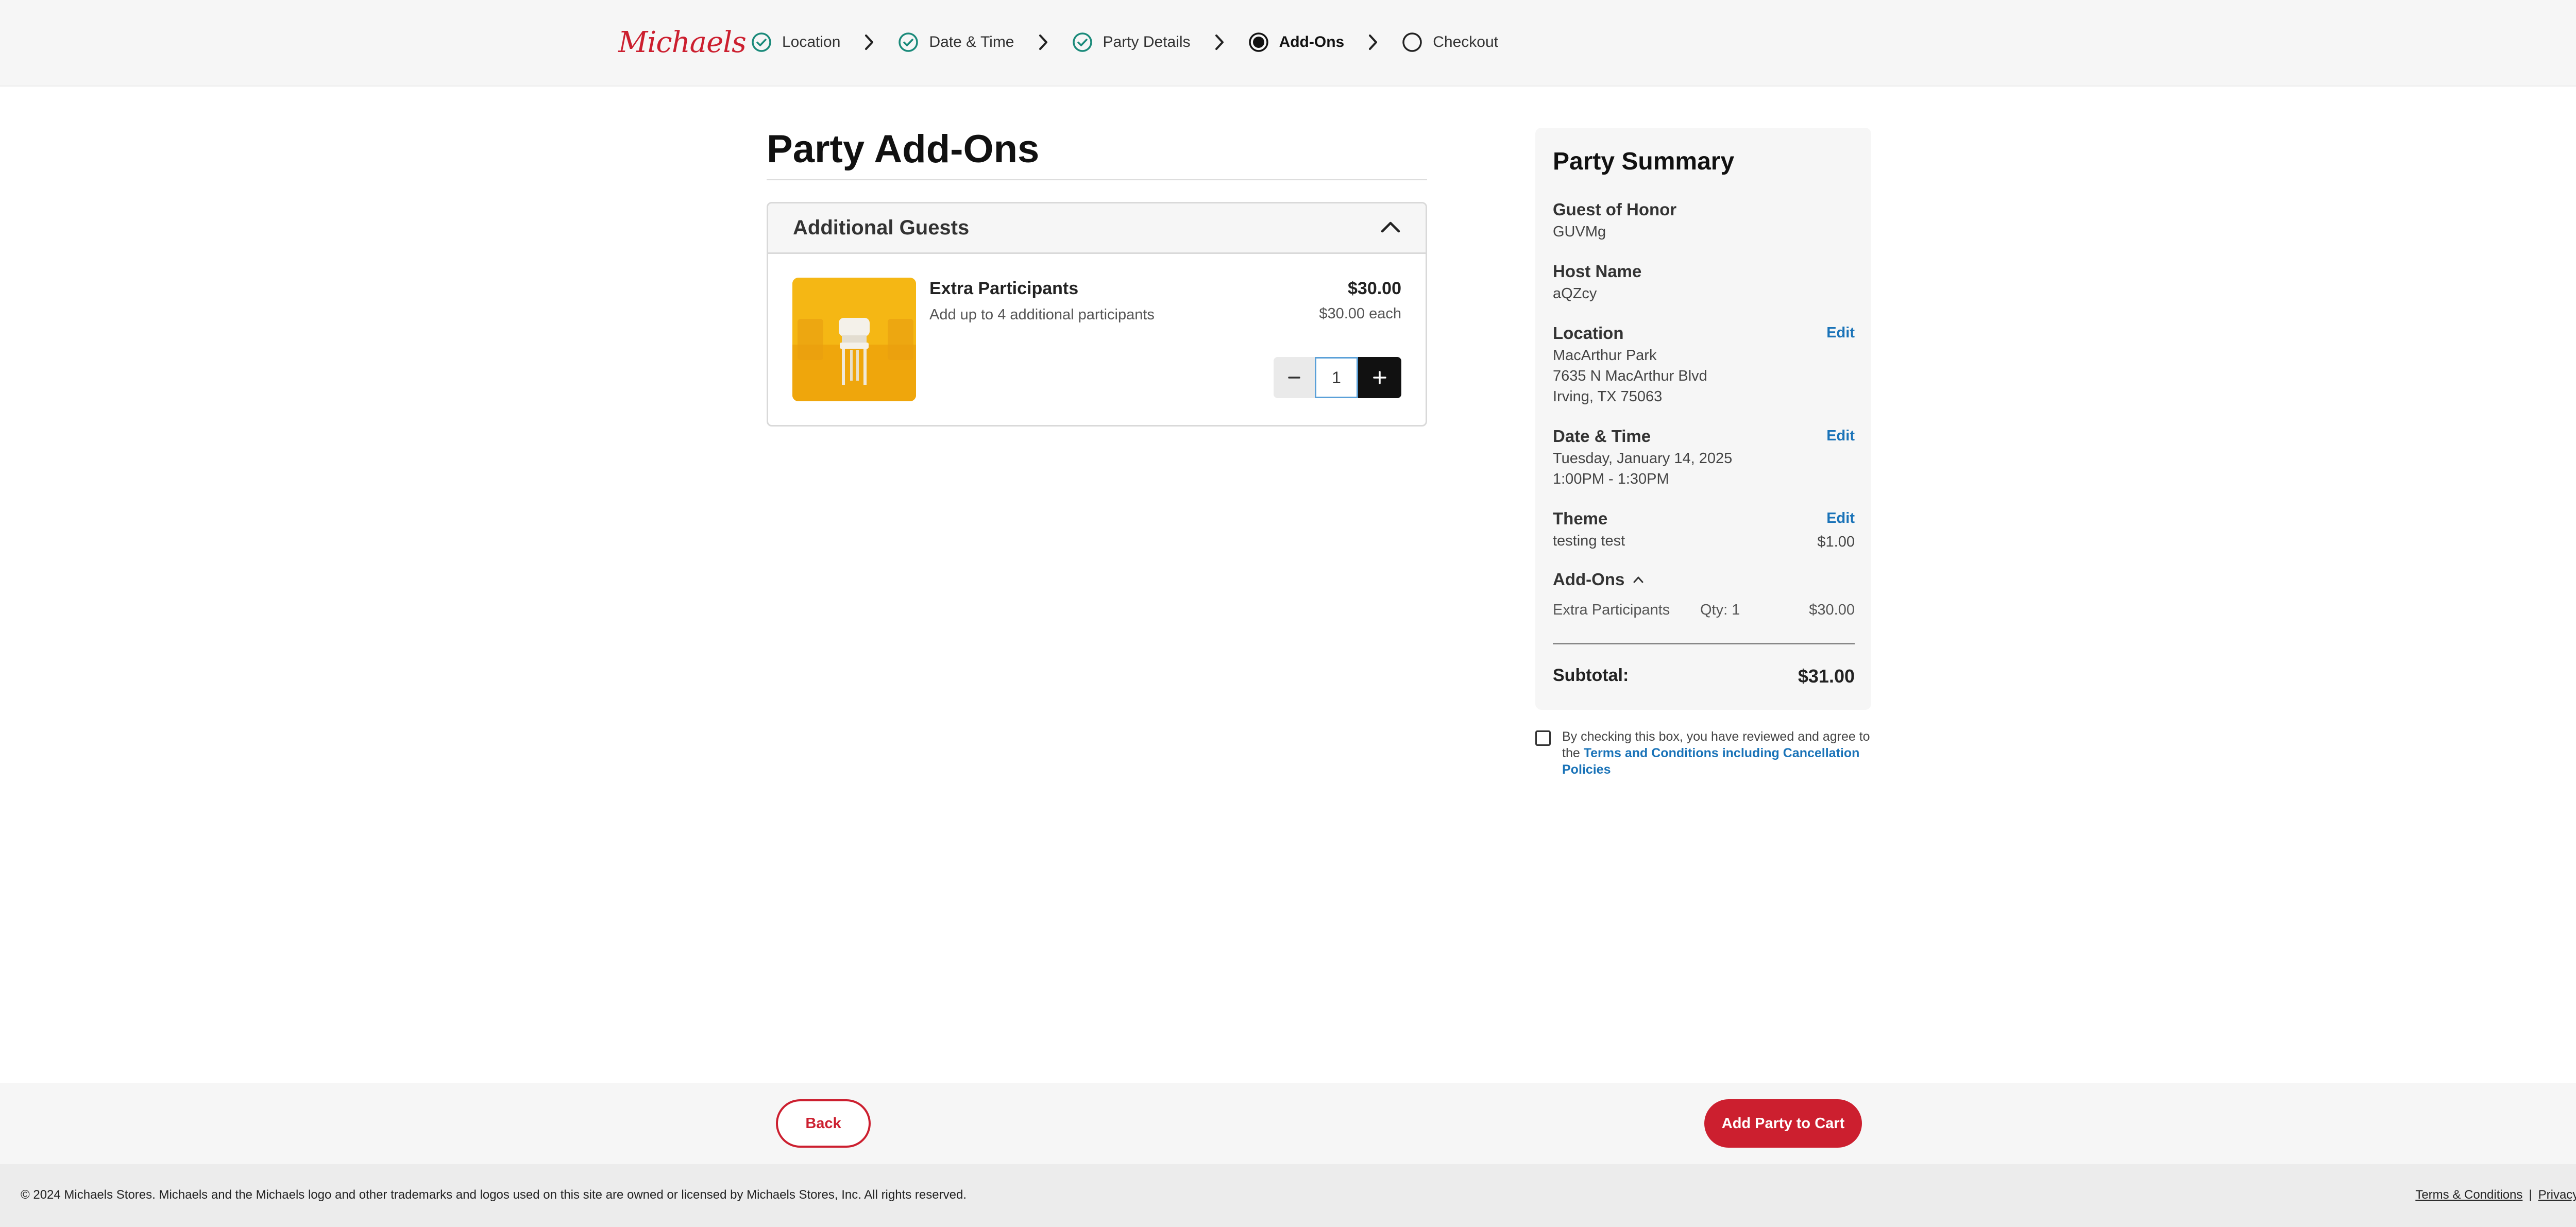 Image resolution: width=2576 pixels, height=1227 pixels. I want to click on footer-links: Terms & Conditions | Privacy Policy, so click(2495, 1195).